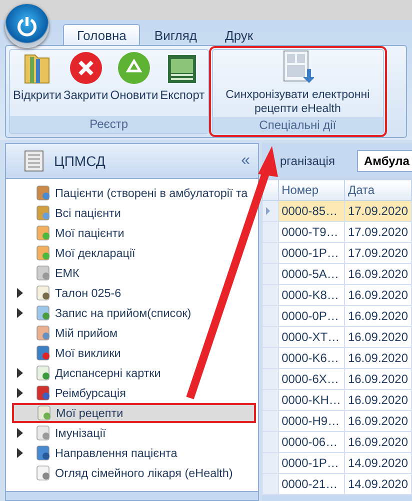 The image size is (412, 501). I want to click on tree-item: Запис на прийом(список), so click(134, 313).